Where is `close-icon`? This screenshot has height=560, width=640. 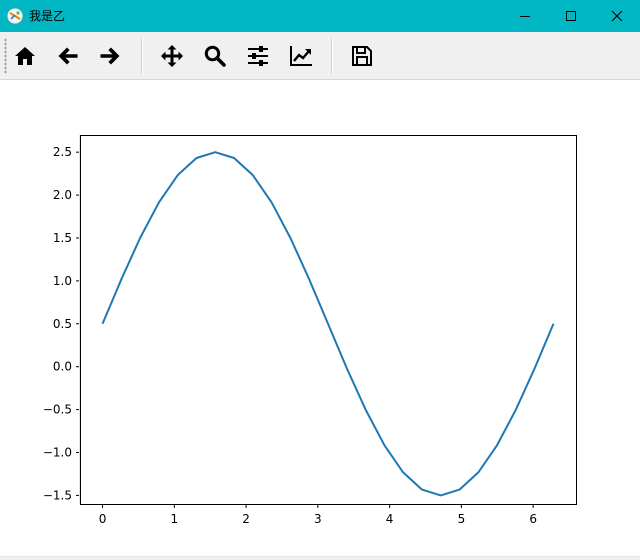 close-icon is located at coordinates (617, 16).